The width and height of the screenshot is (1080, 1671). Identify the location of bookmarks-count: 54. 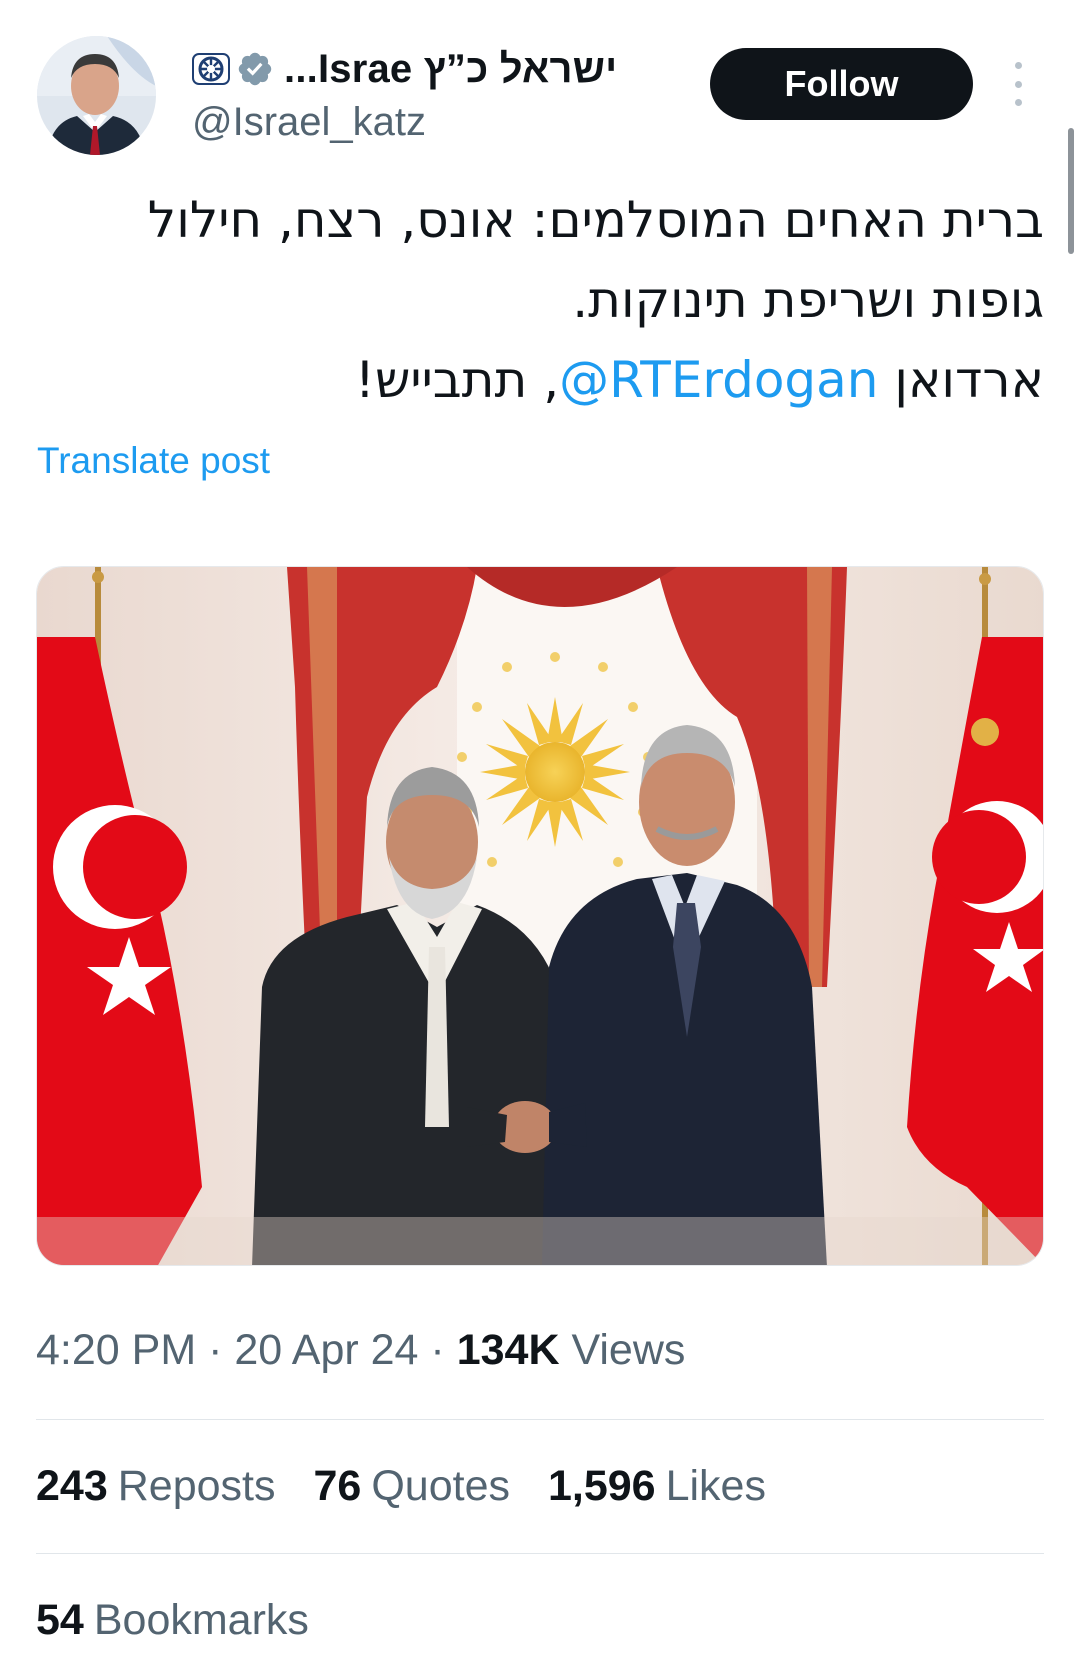
(60, 1620).